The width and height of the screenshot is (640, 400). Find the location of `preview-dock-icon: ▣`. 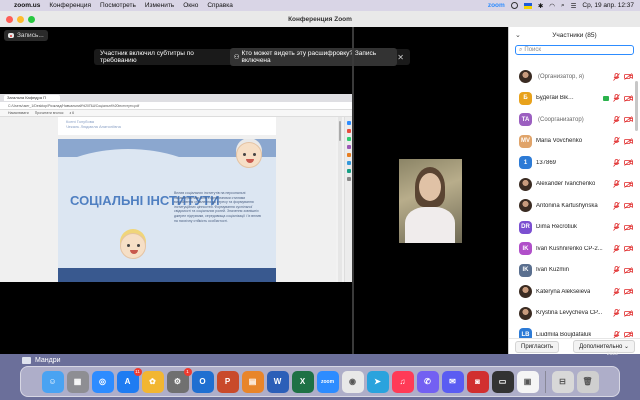

preview-dock-icon: ▣ is located at coordinates (527, 381).